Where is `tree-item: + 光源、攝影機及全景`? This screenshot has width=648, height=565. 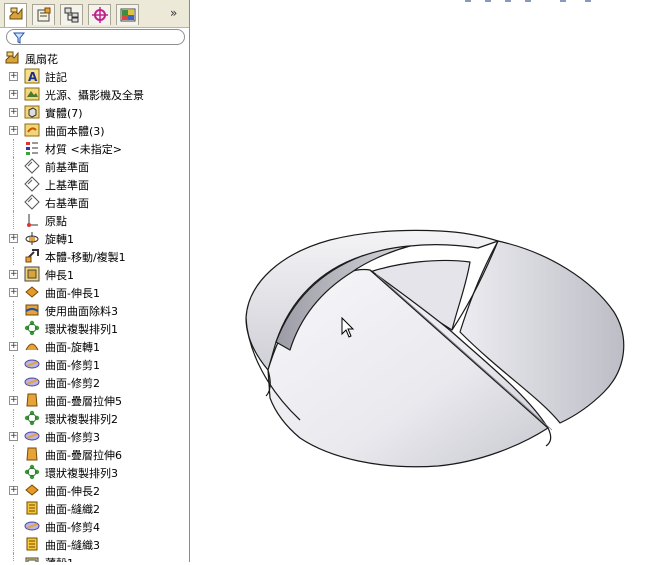
tree-item: + 光源、攝影機及全景 is located at coordinates (94, 94).